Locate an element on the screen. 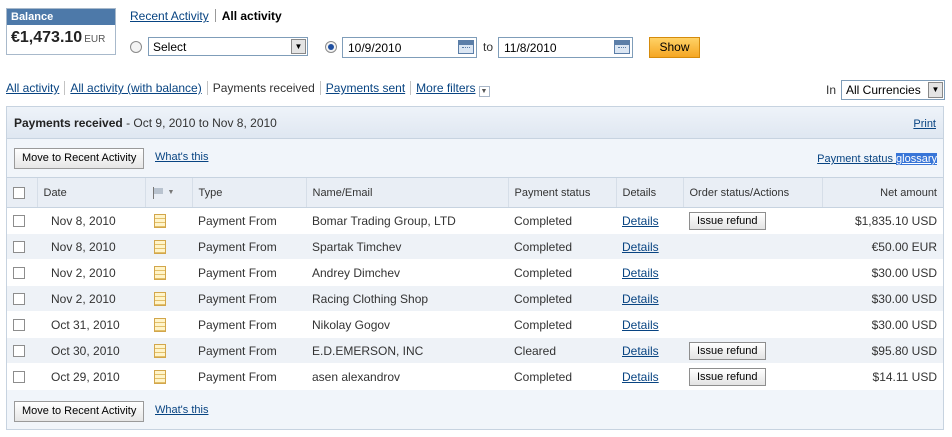  from-date-value: 10/9/2010 is located at coordinates (375, 48).